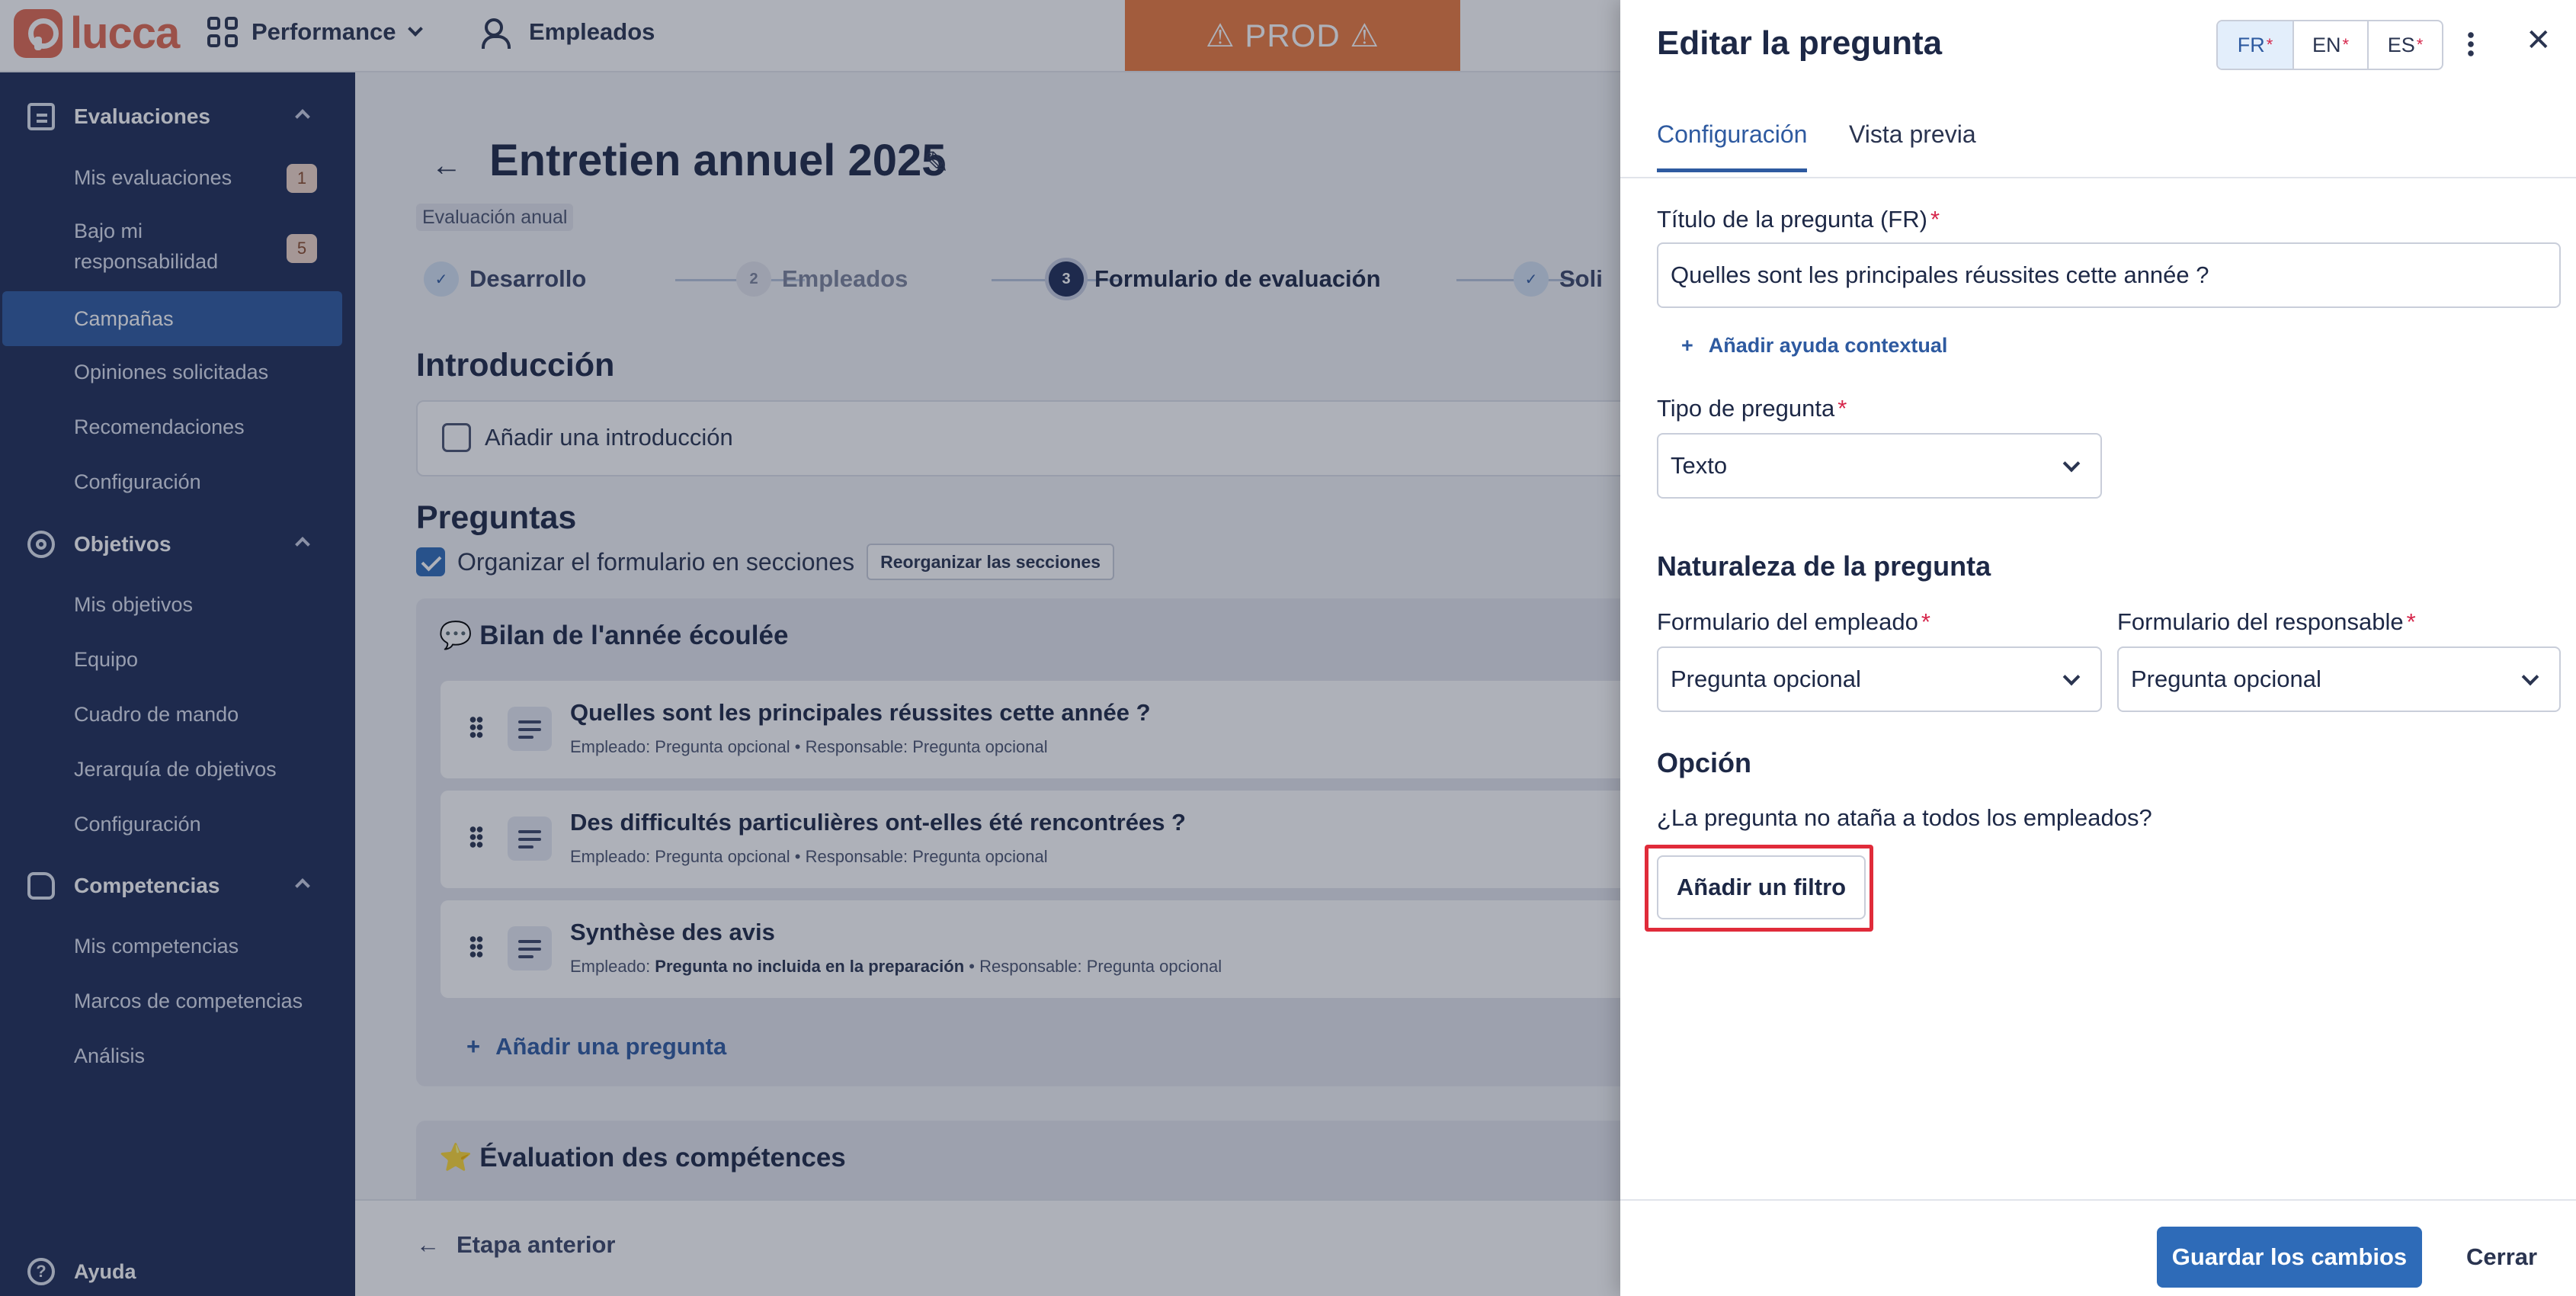 This screenshot has height=1296, width=2576. I want to click on lang-code: EN, so click(2326, 44).